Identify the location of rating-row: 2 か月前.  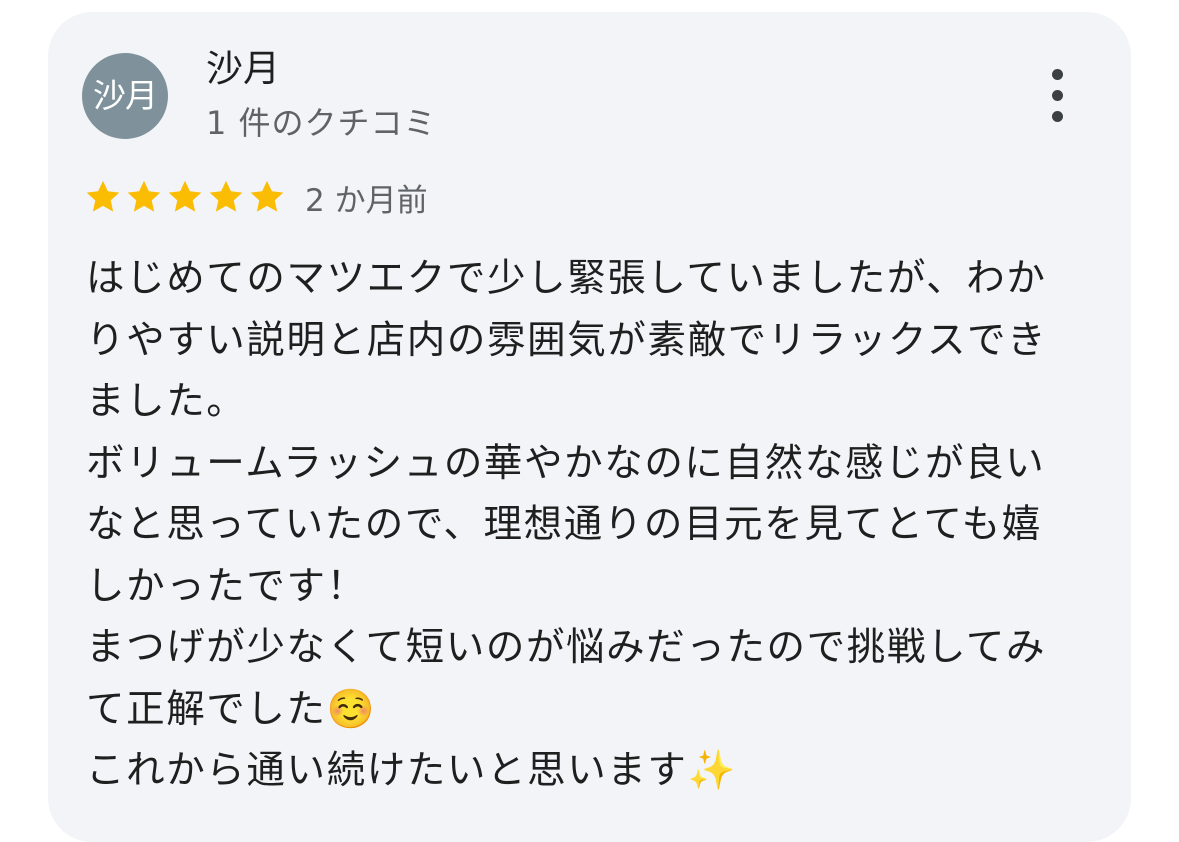
(256, 197).